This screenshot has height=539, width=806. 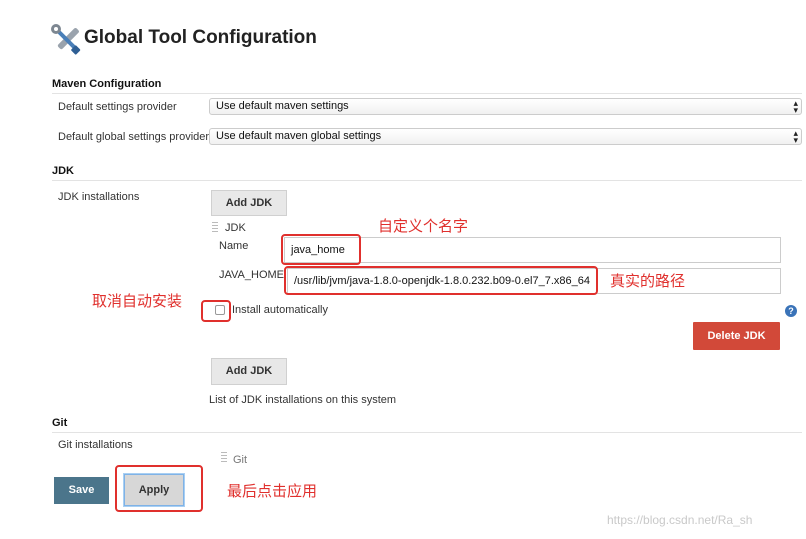 What do you see at coordinates (220, 310) in the screenshot?
I see `install-automatically-checkbox` at bounding box center [220, 310].